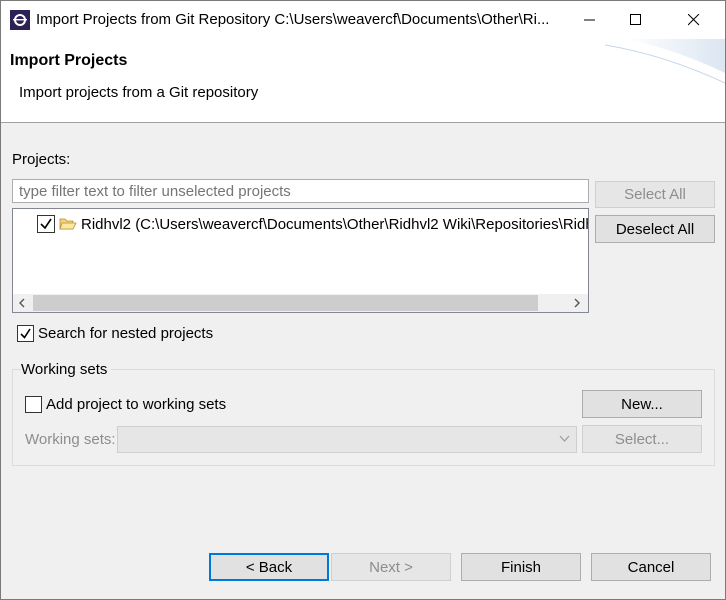 The image size is (726, 600). Describe the element at coordinates (136, 404) in the screenshot. I see `add-to-working-sets-label: Add project to working sets` at that location.